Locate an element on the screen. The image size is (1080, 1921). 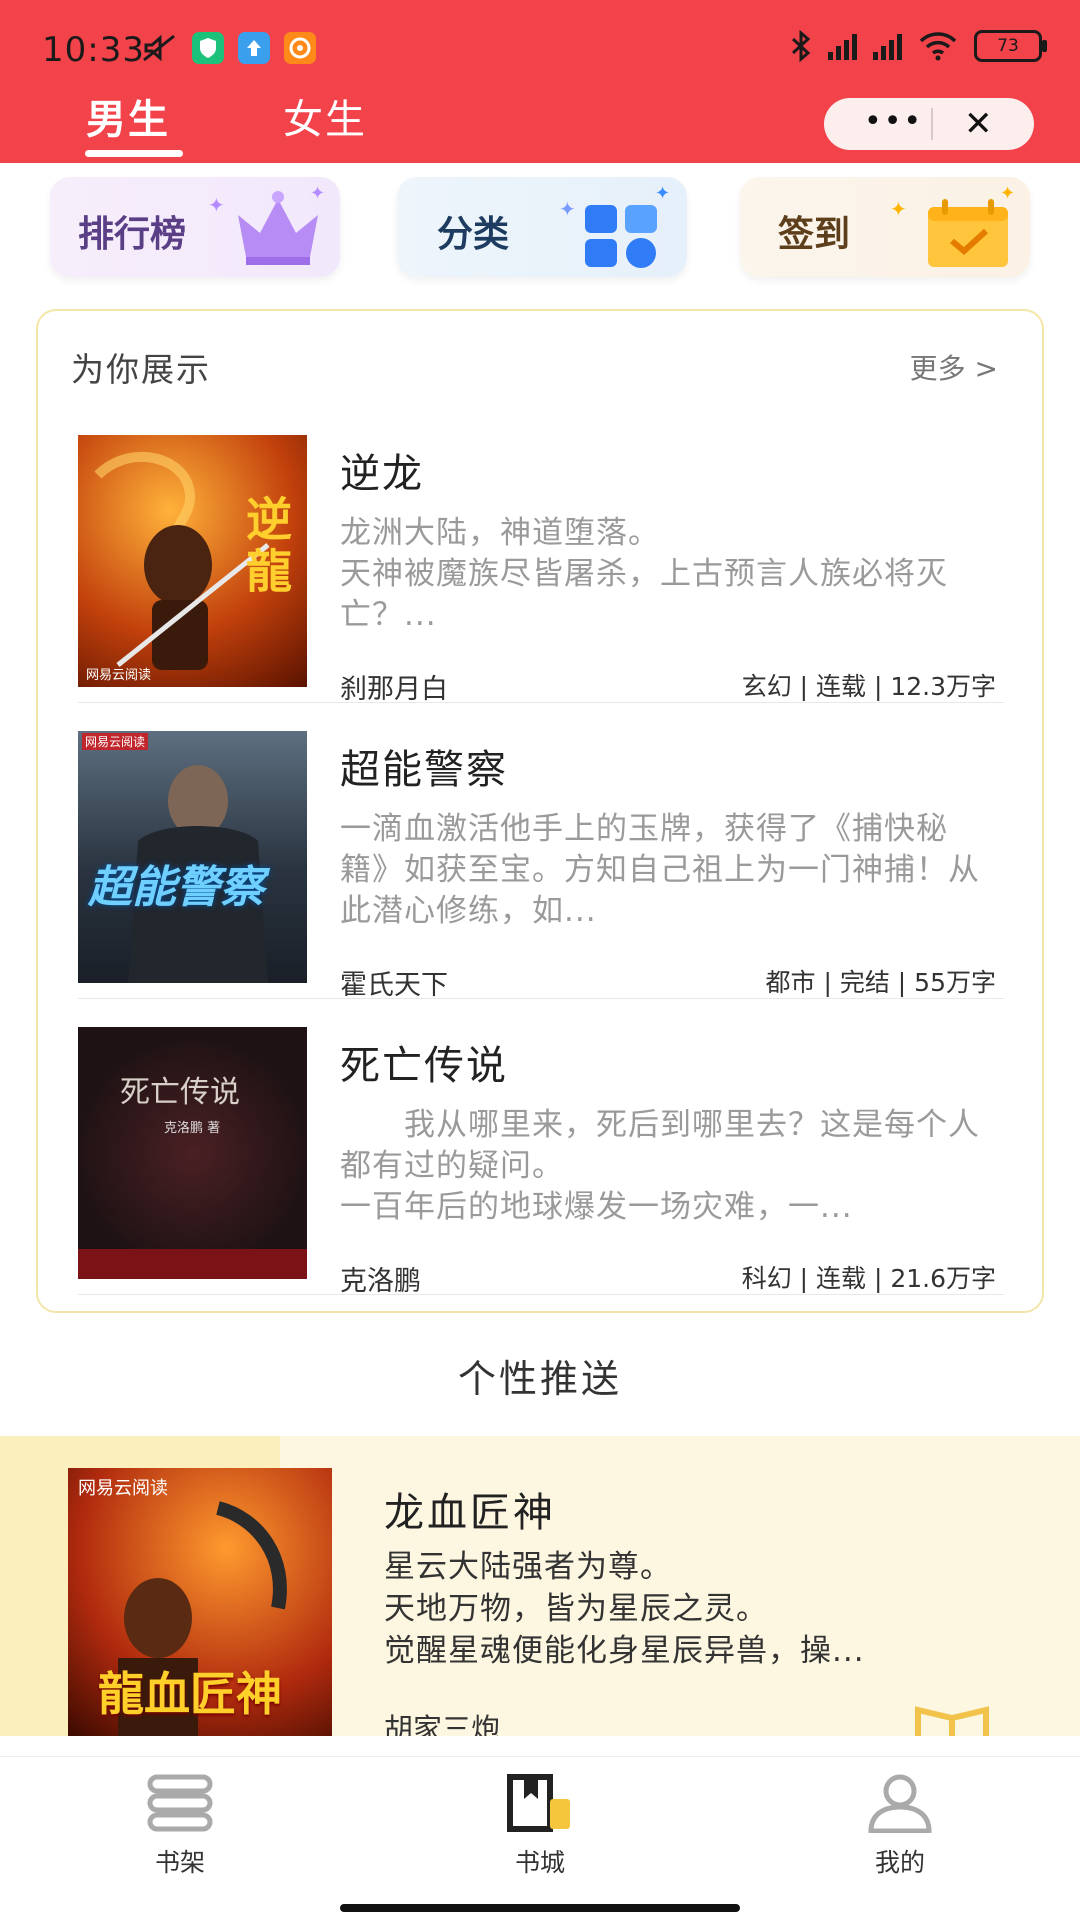
top-header: 10:33 73 男生 女生 ••• ✕ is located at coordinates (540, 81).